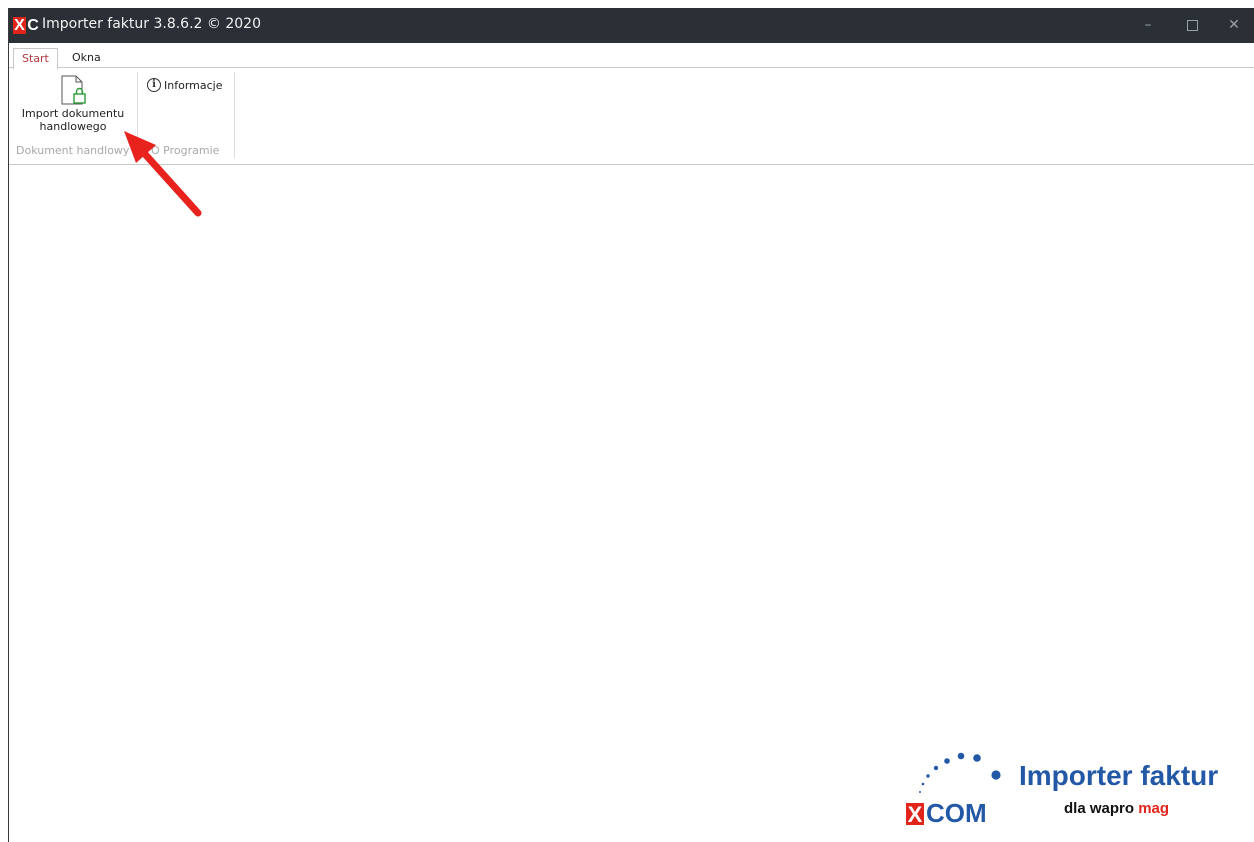  I want to click on maximize-button, so click(1192, 25).